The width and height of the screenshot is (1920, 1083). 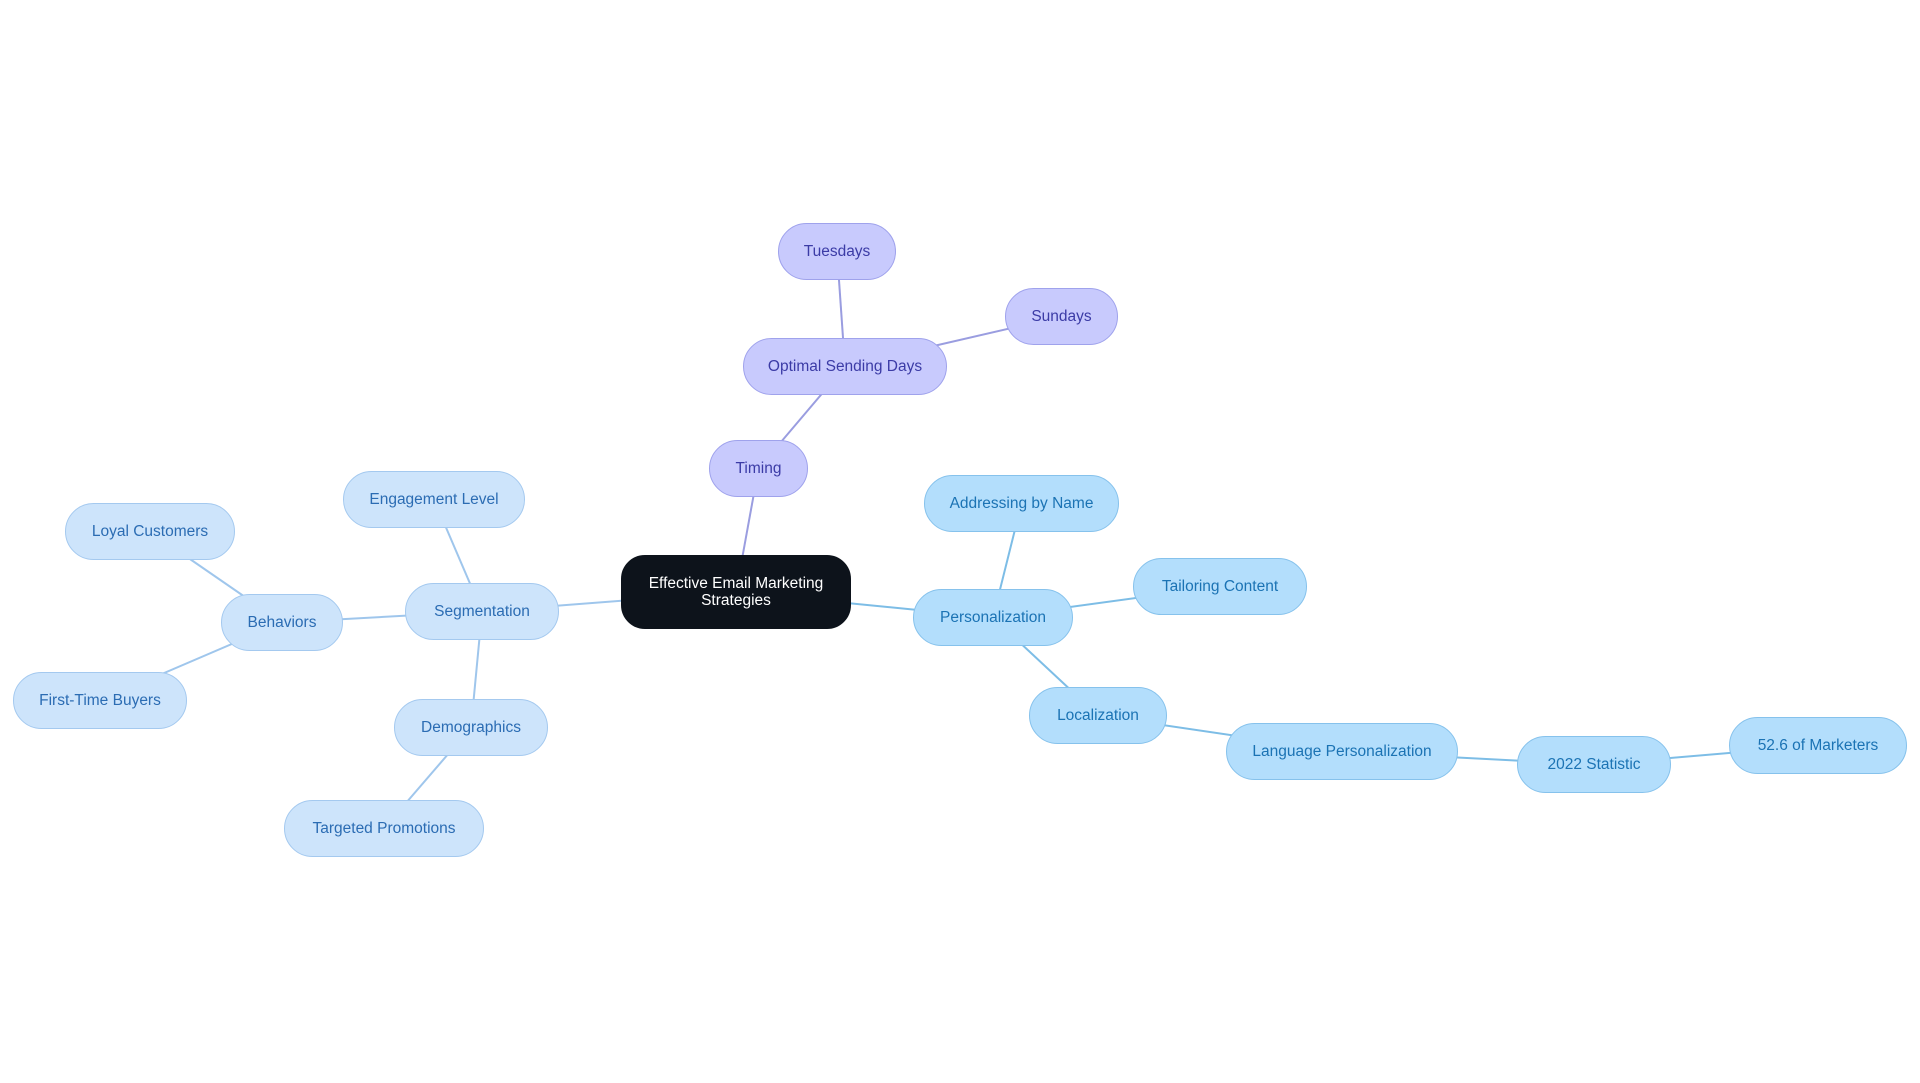 I want to click on node-demographics: Demographics, so click(x=471, y=727).